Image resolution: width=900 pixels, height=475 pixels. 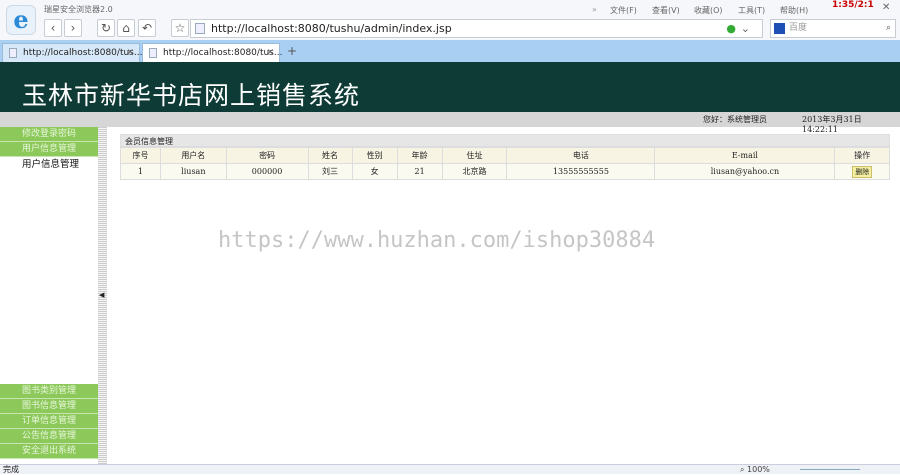 I want to click on sidebar-item-book-category: 图书类别管理, so click(x=49, y=391).